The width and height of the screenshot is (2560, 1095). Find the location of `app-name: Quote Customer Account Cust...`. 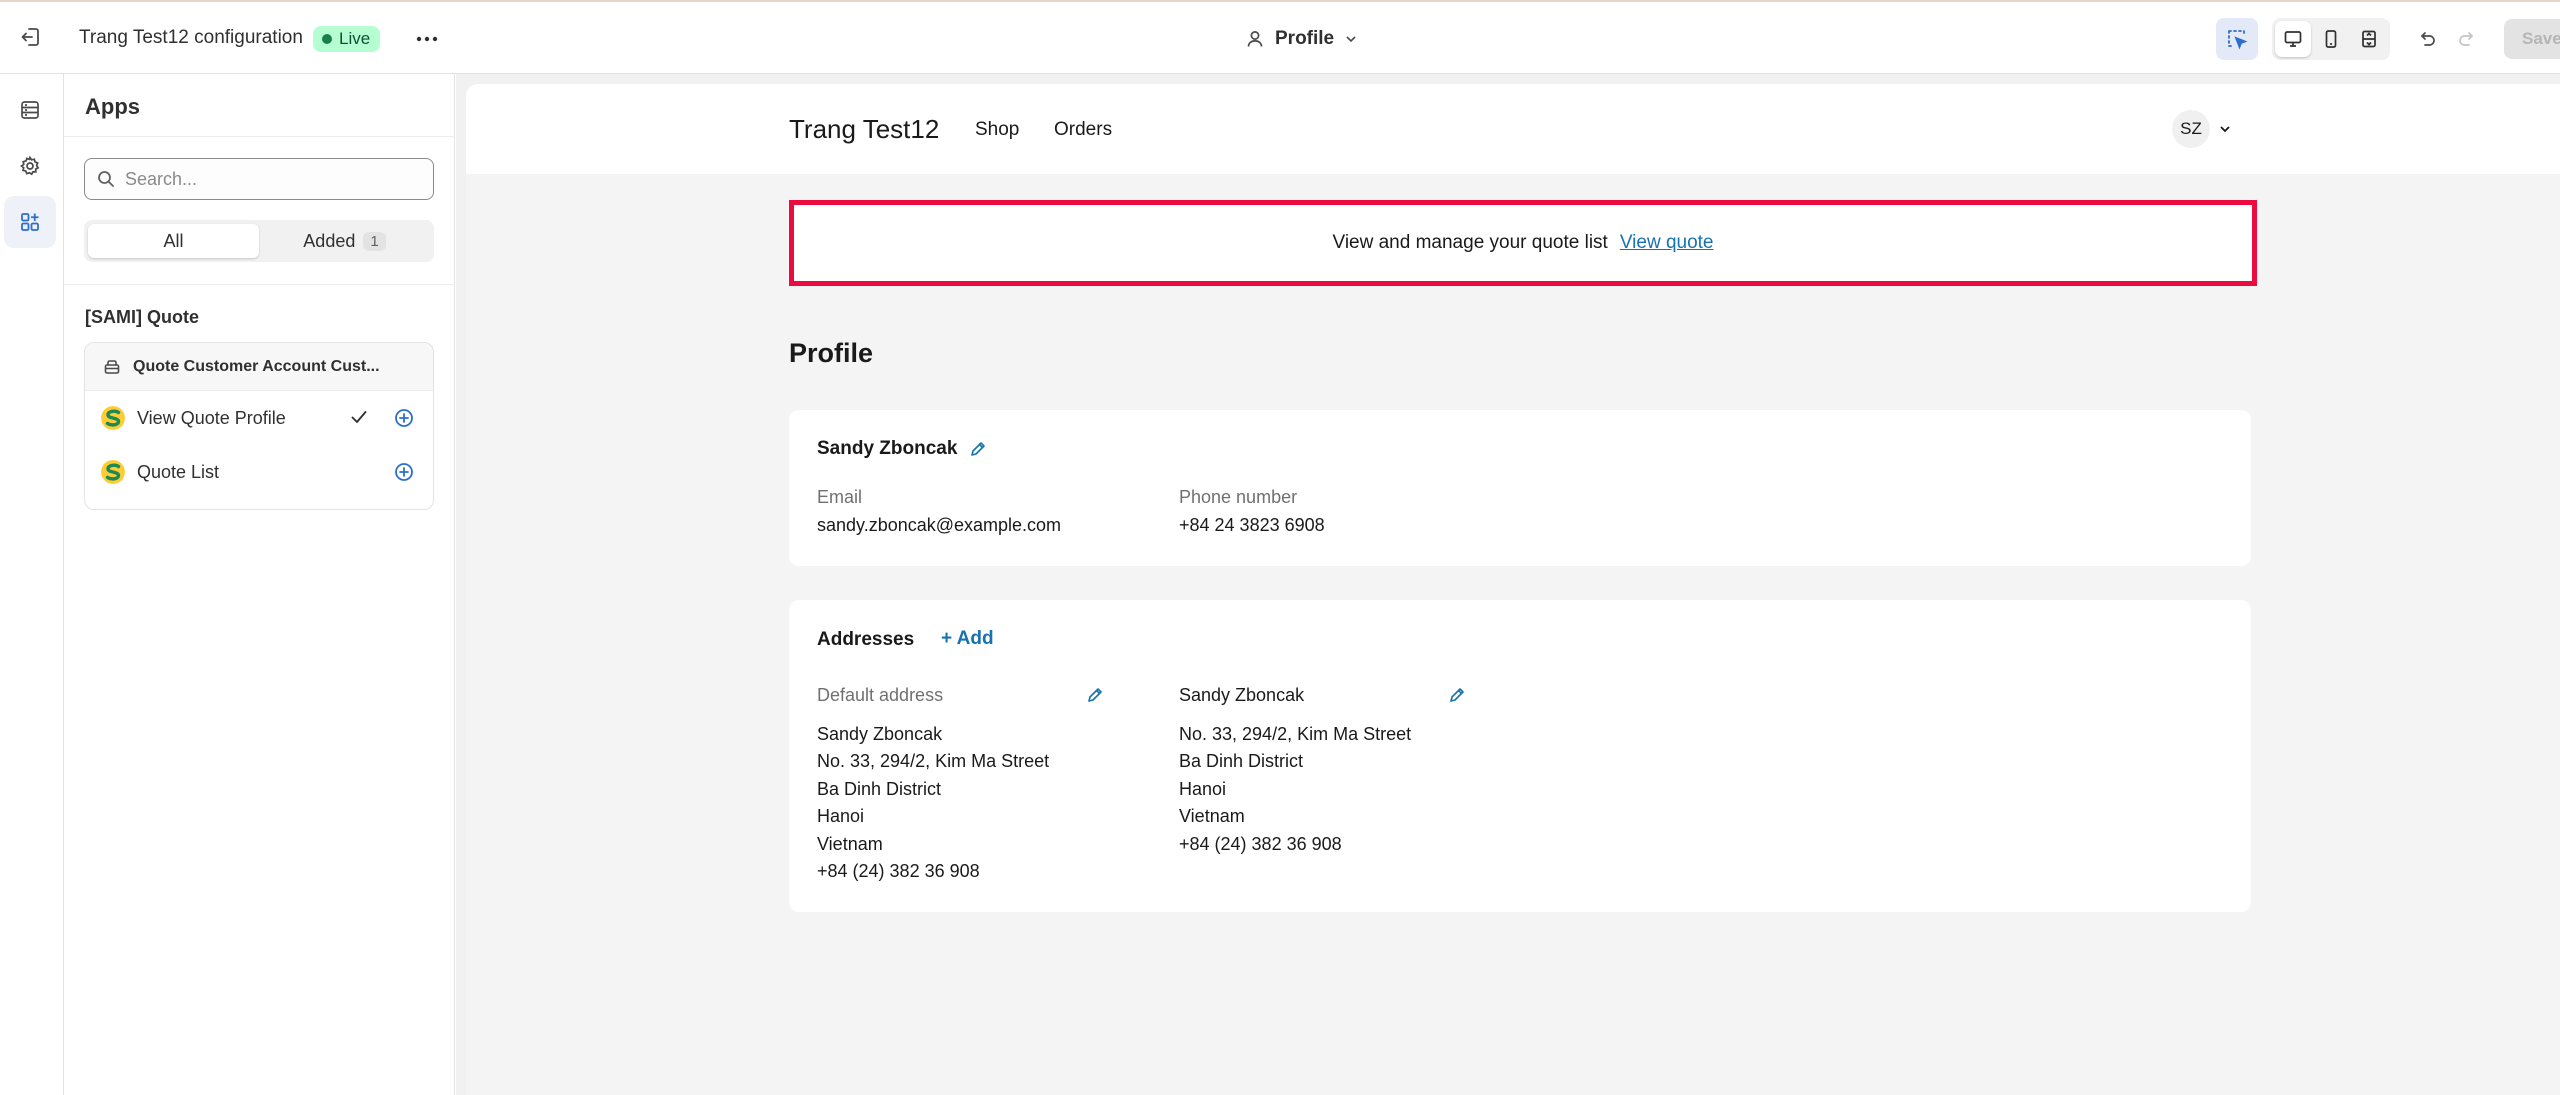

app-name: Quote Customer Account Cust... is located at coordinates (256, 366).